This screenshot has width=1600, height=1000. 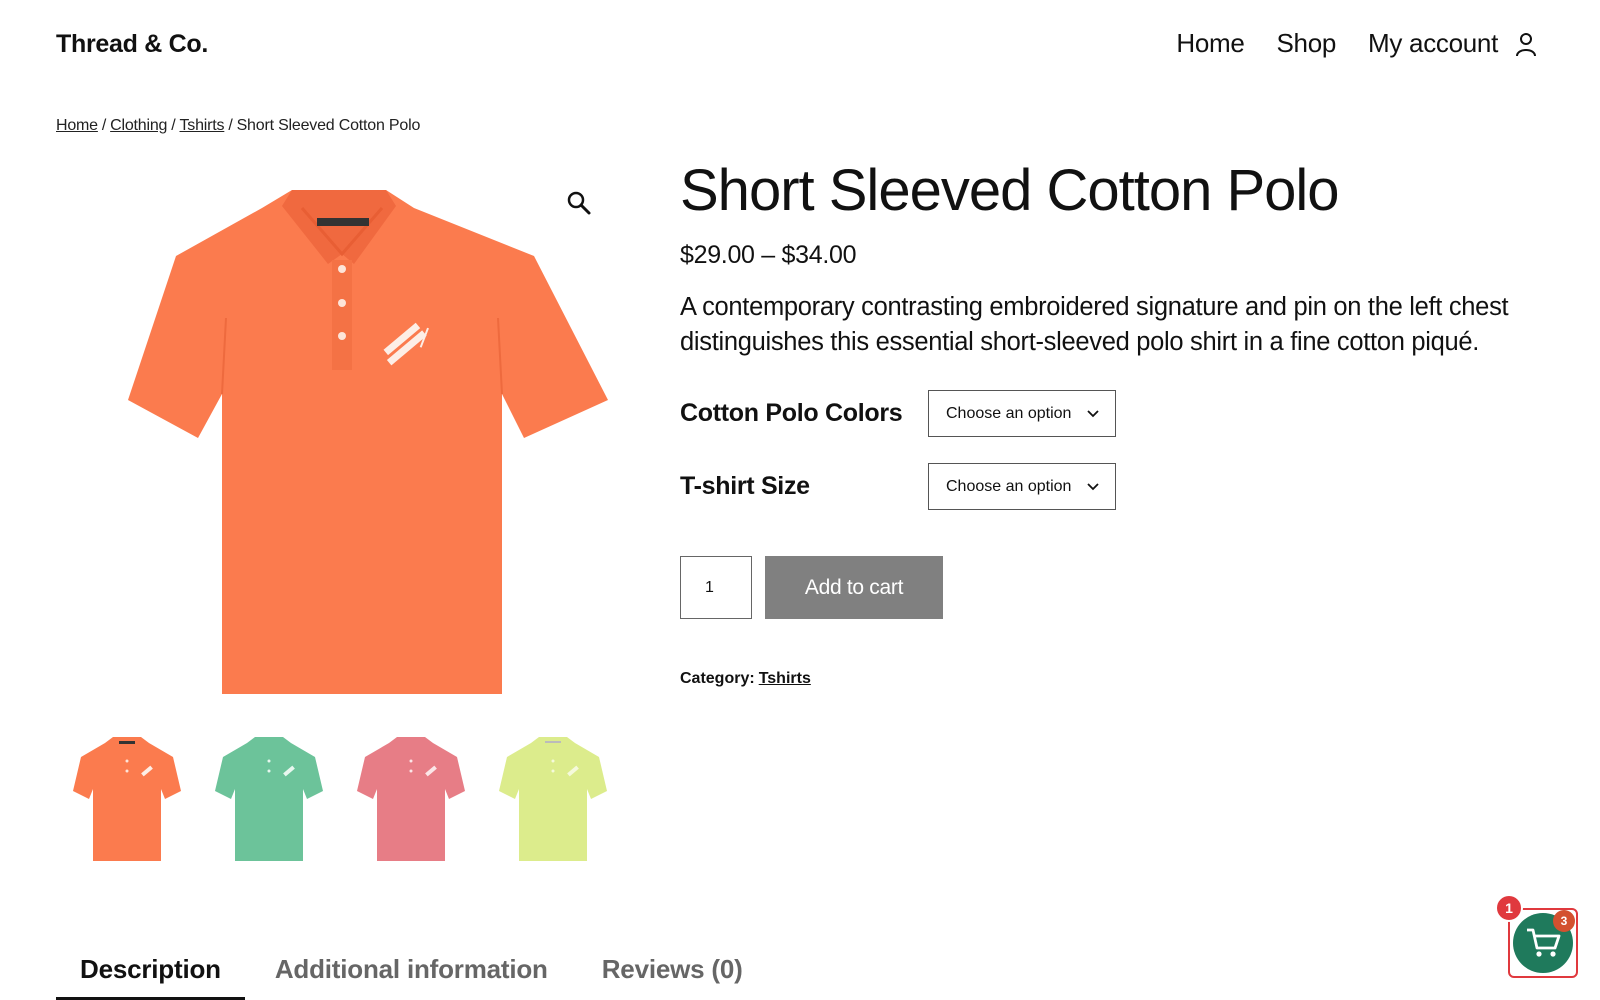 I want to click on breadcrumb-tshirts-link: Tshirts, so click(x=202, y=125).